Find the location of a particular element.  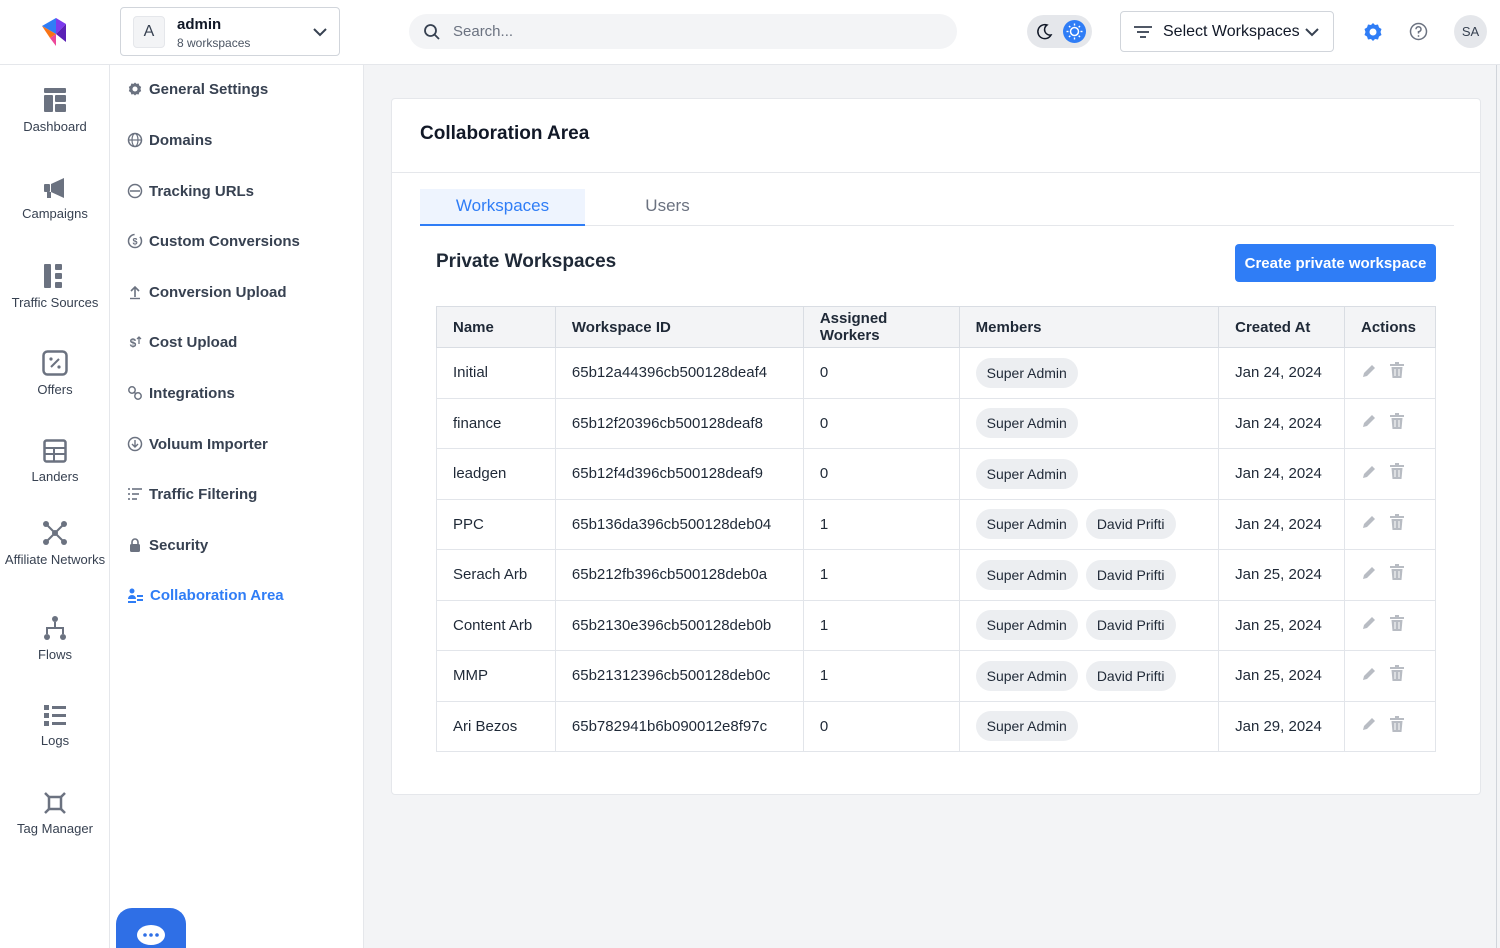

settings-item-custom-conversions: $ Custom Conversions is located at coordinates (213, 241).